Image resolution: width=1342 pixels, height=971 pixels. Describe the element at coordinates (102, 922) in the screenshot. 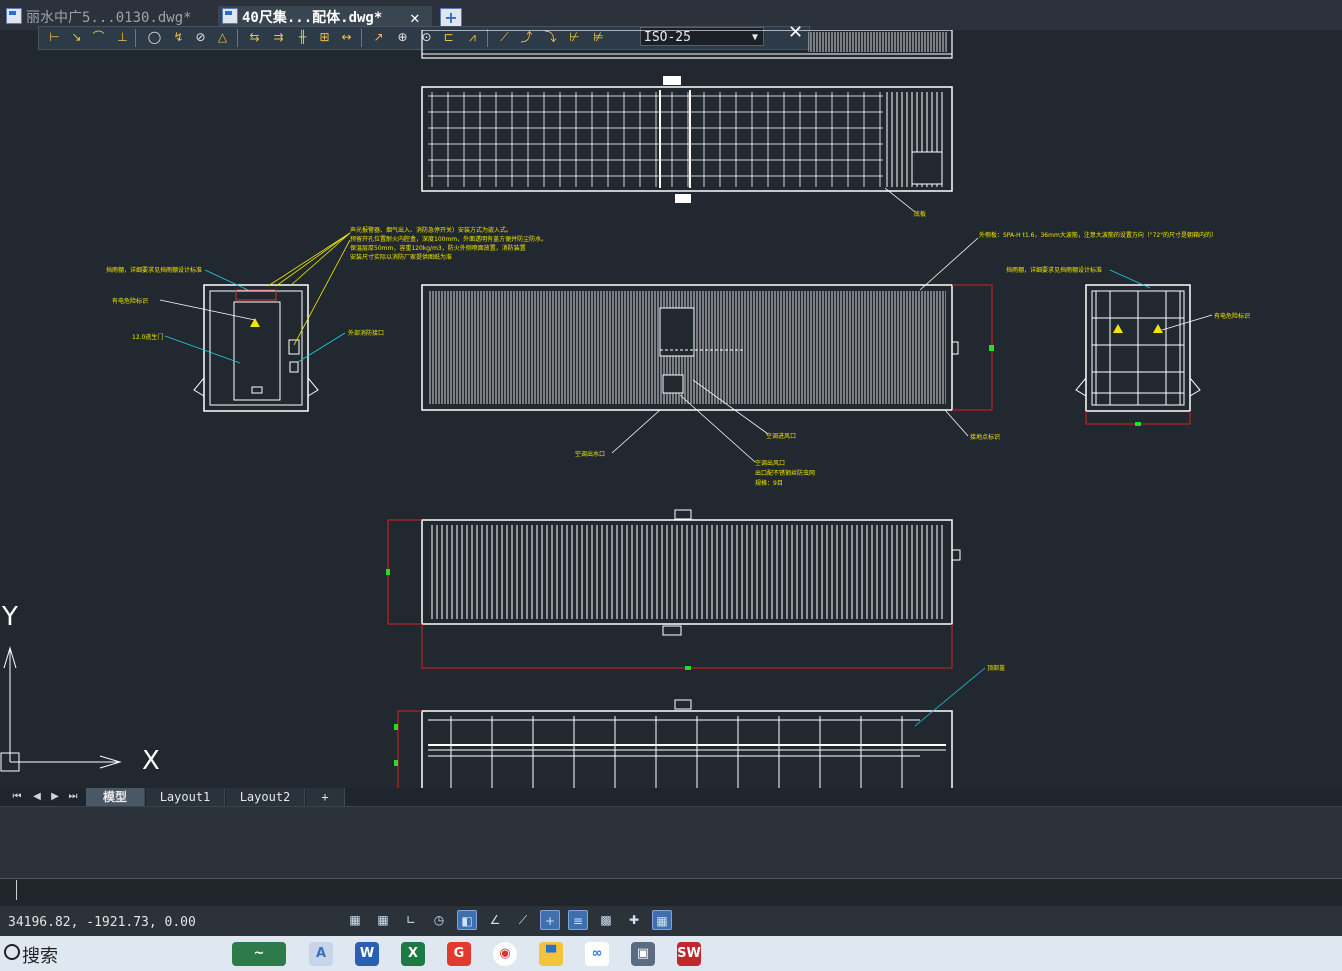

I see `coordinate-readout: 34196.82, -1921.73, 0.00` at that location.